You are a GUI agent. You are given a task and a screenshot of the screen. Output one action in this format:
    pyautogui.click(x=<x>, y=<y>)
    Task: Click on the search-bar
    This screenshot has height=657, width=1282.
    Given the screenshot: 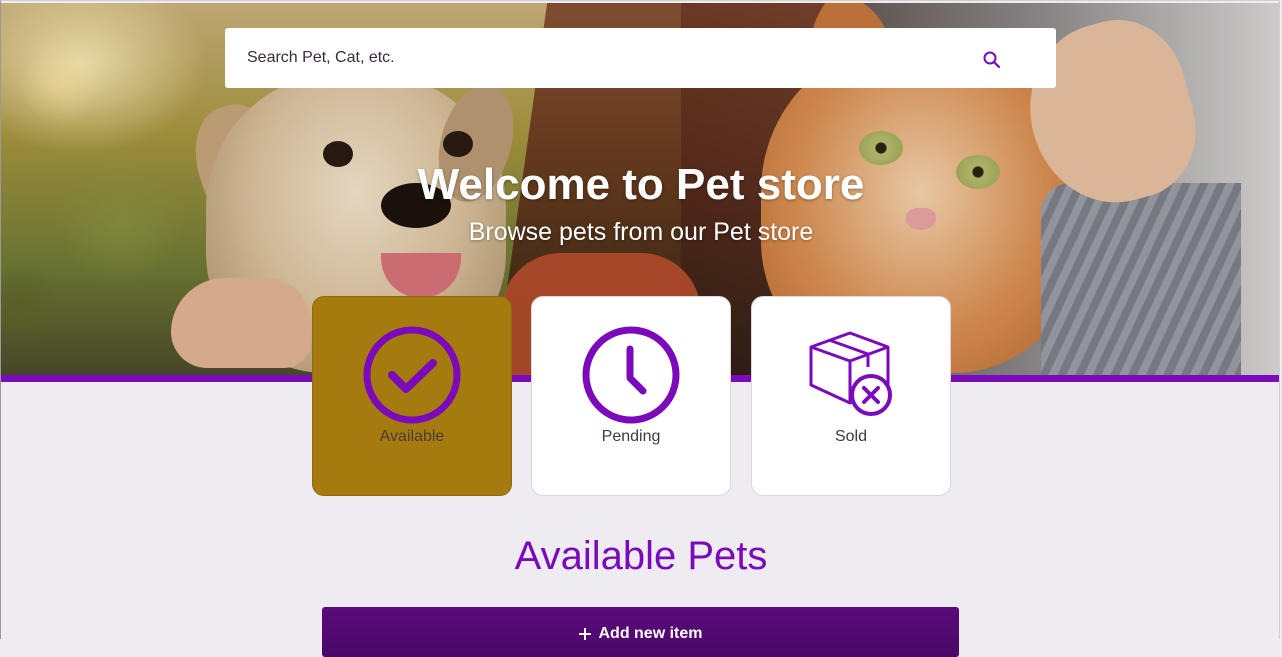 What is the action you would take?
    pyautogui.click(x=640, y=58)
    